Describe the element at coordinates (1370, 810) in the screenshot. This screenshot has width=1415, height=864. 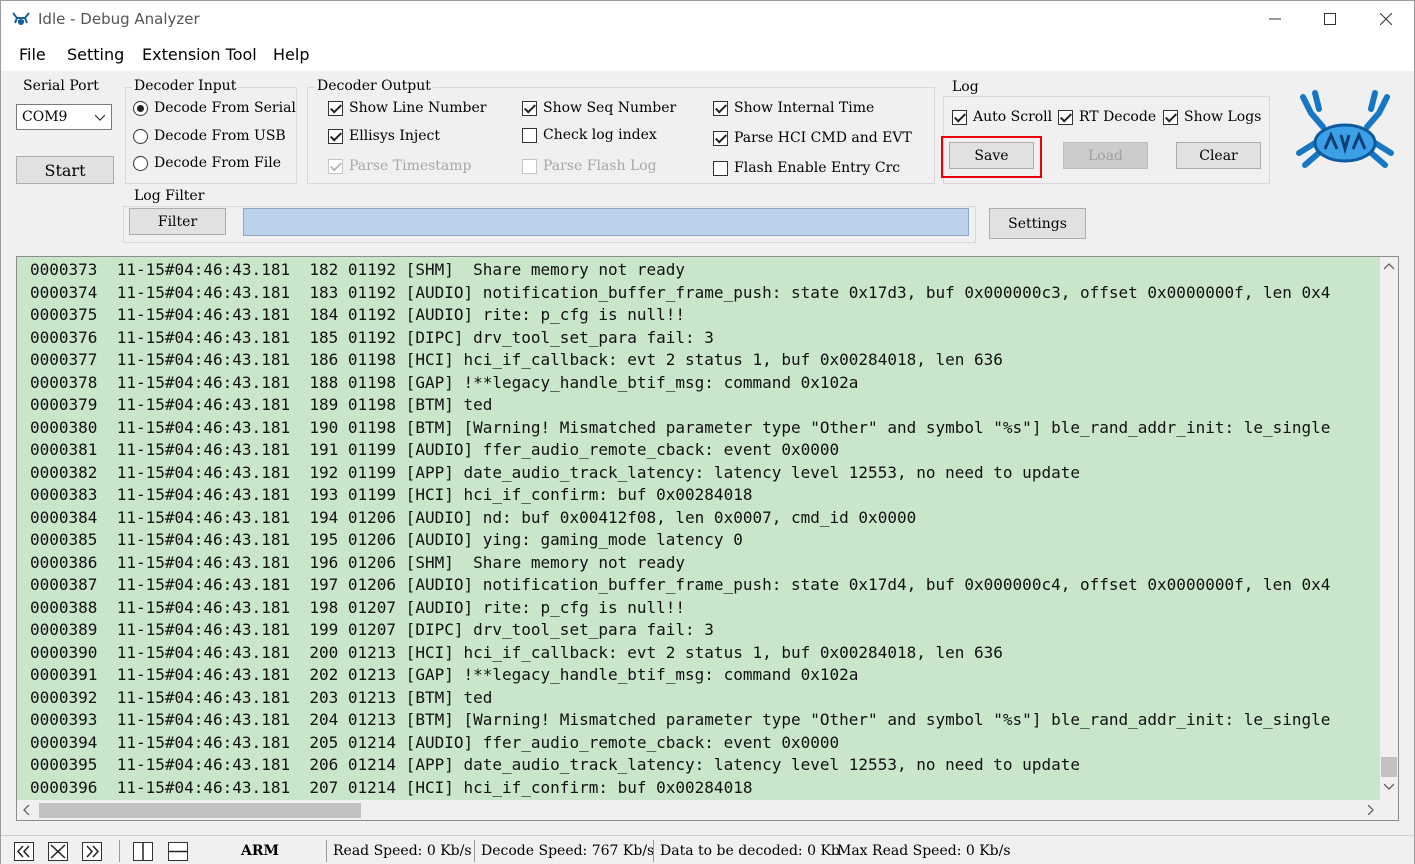
I see `scroll-right-icon` at that location.